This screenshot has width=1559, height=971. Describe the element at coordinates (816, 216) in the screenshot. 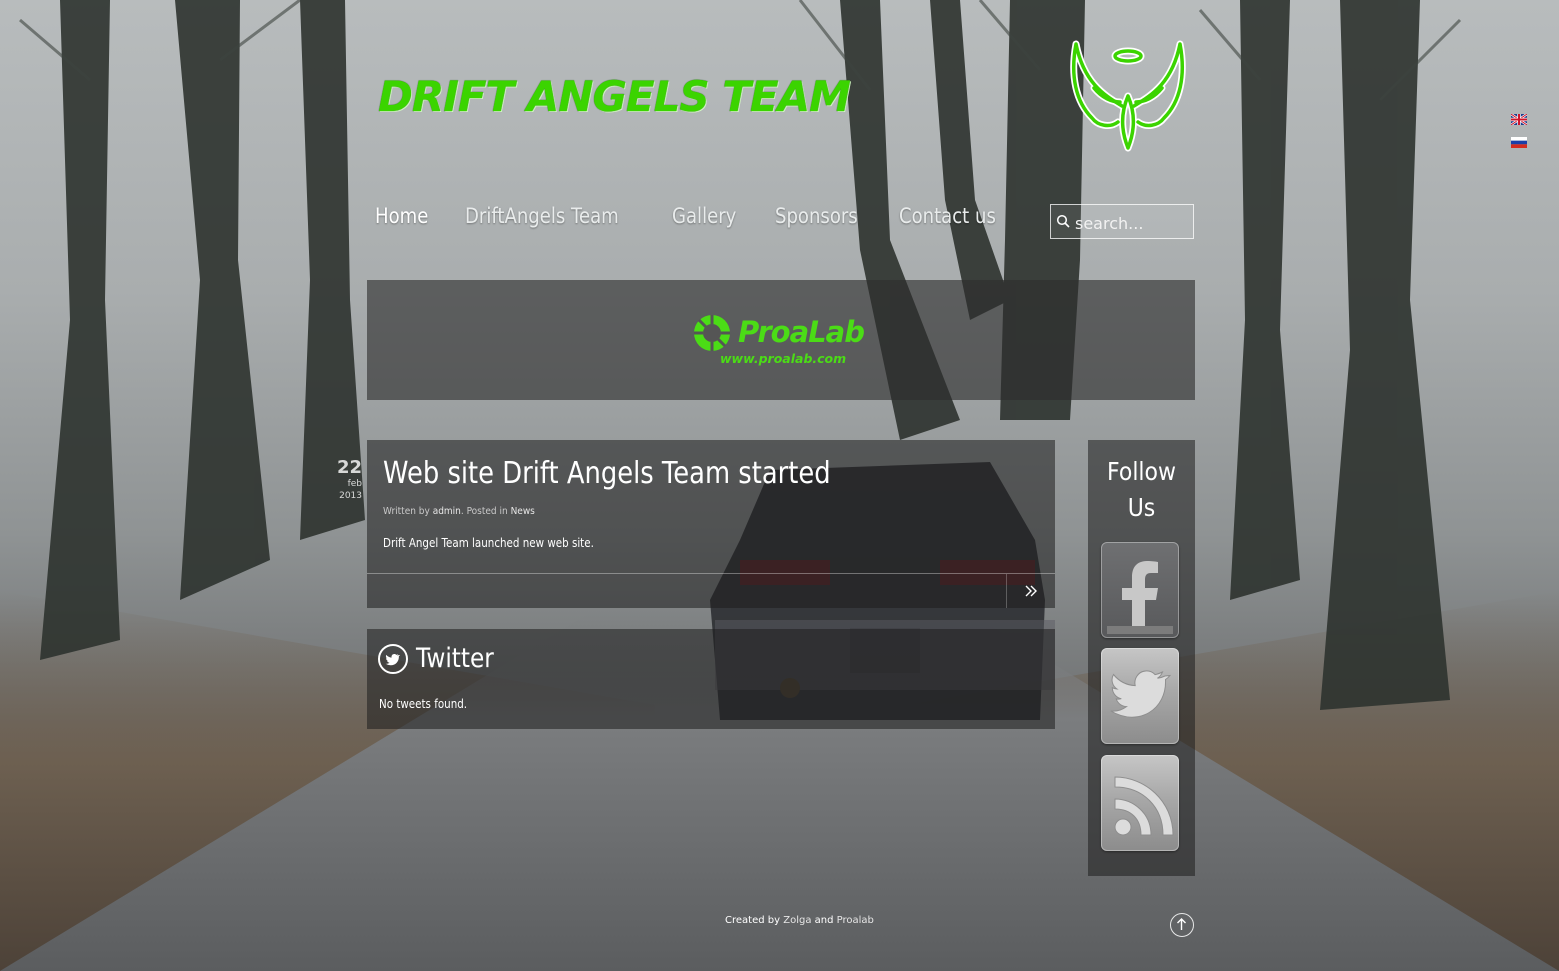

I see `nav-item-sponsors: Sponsors` at that location.